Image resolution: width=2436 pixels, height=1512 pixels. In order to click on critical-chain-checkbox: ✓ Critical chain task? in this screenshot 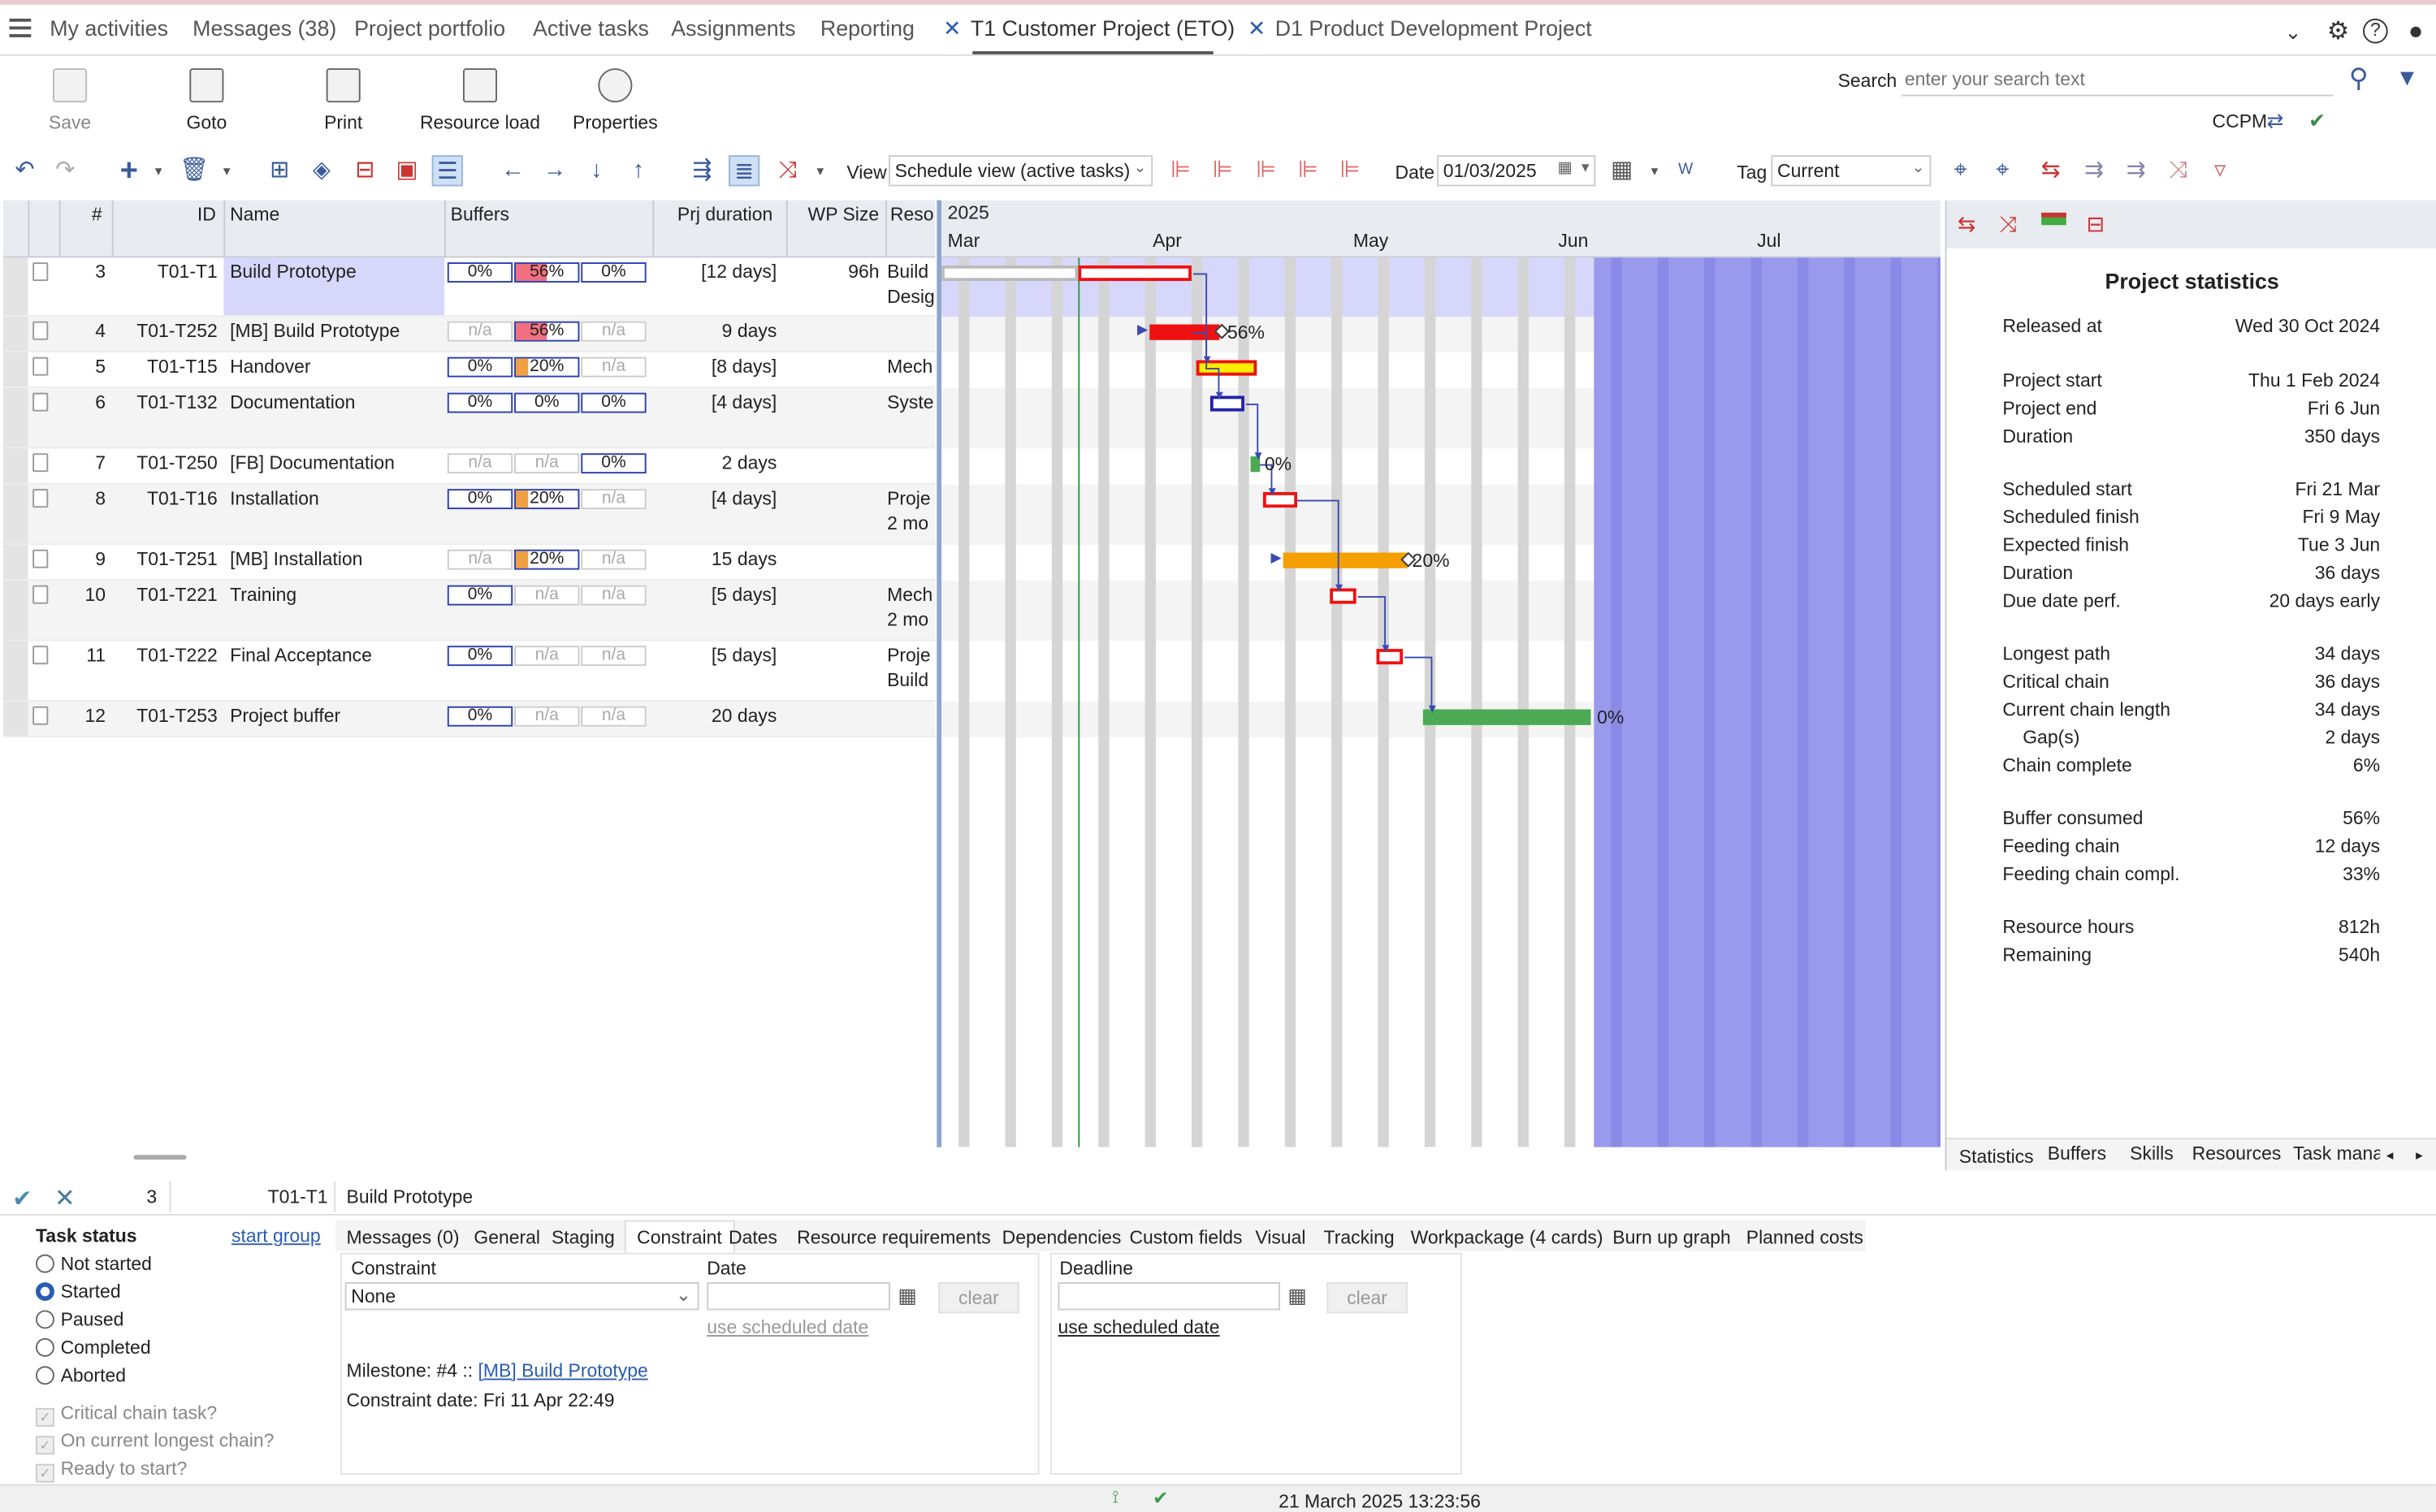, I will do `click(126, 1414)`.